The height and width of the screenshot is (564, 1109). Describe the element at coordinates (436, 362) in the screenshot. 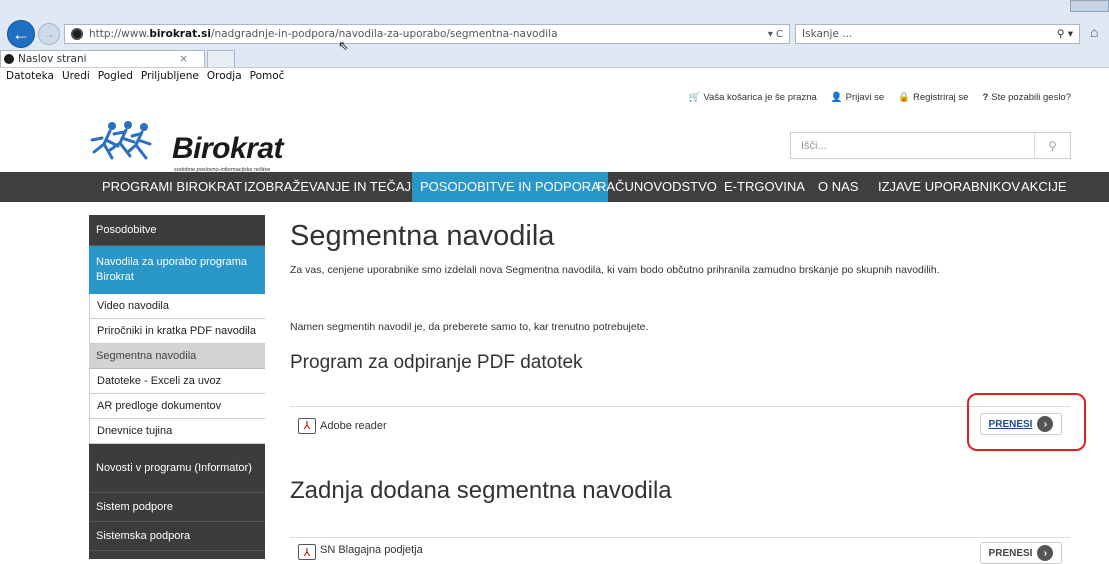

I see `section-heading-pdf: Program za odpiranje PDF datotek` at that location.